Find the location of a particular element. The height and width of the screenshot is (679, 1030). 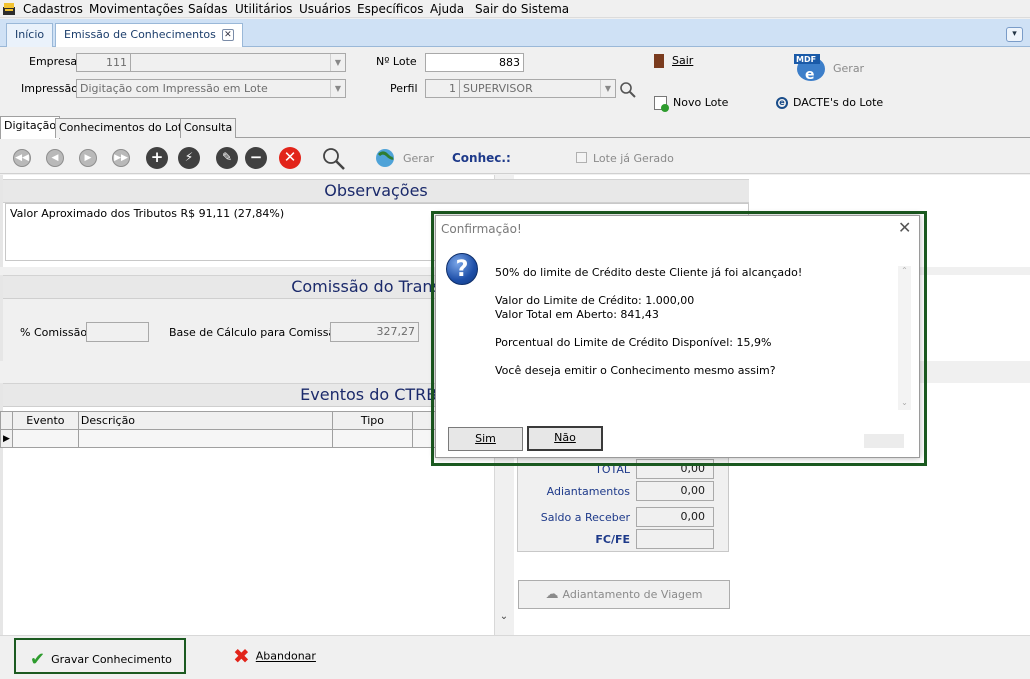

saldo-receber-value: 0,00 is located at coordinates (675, 517).